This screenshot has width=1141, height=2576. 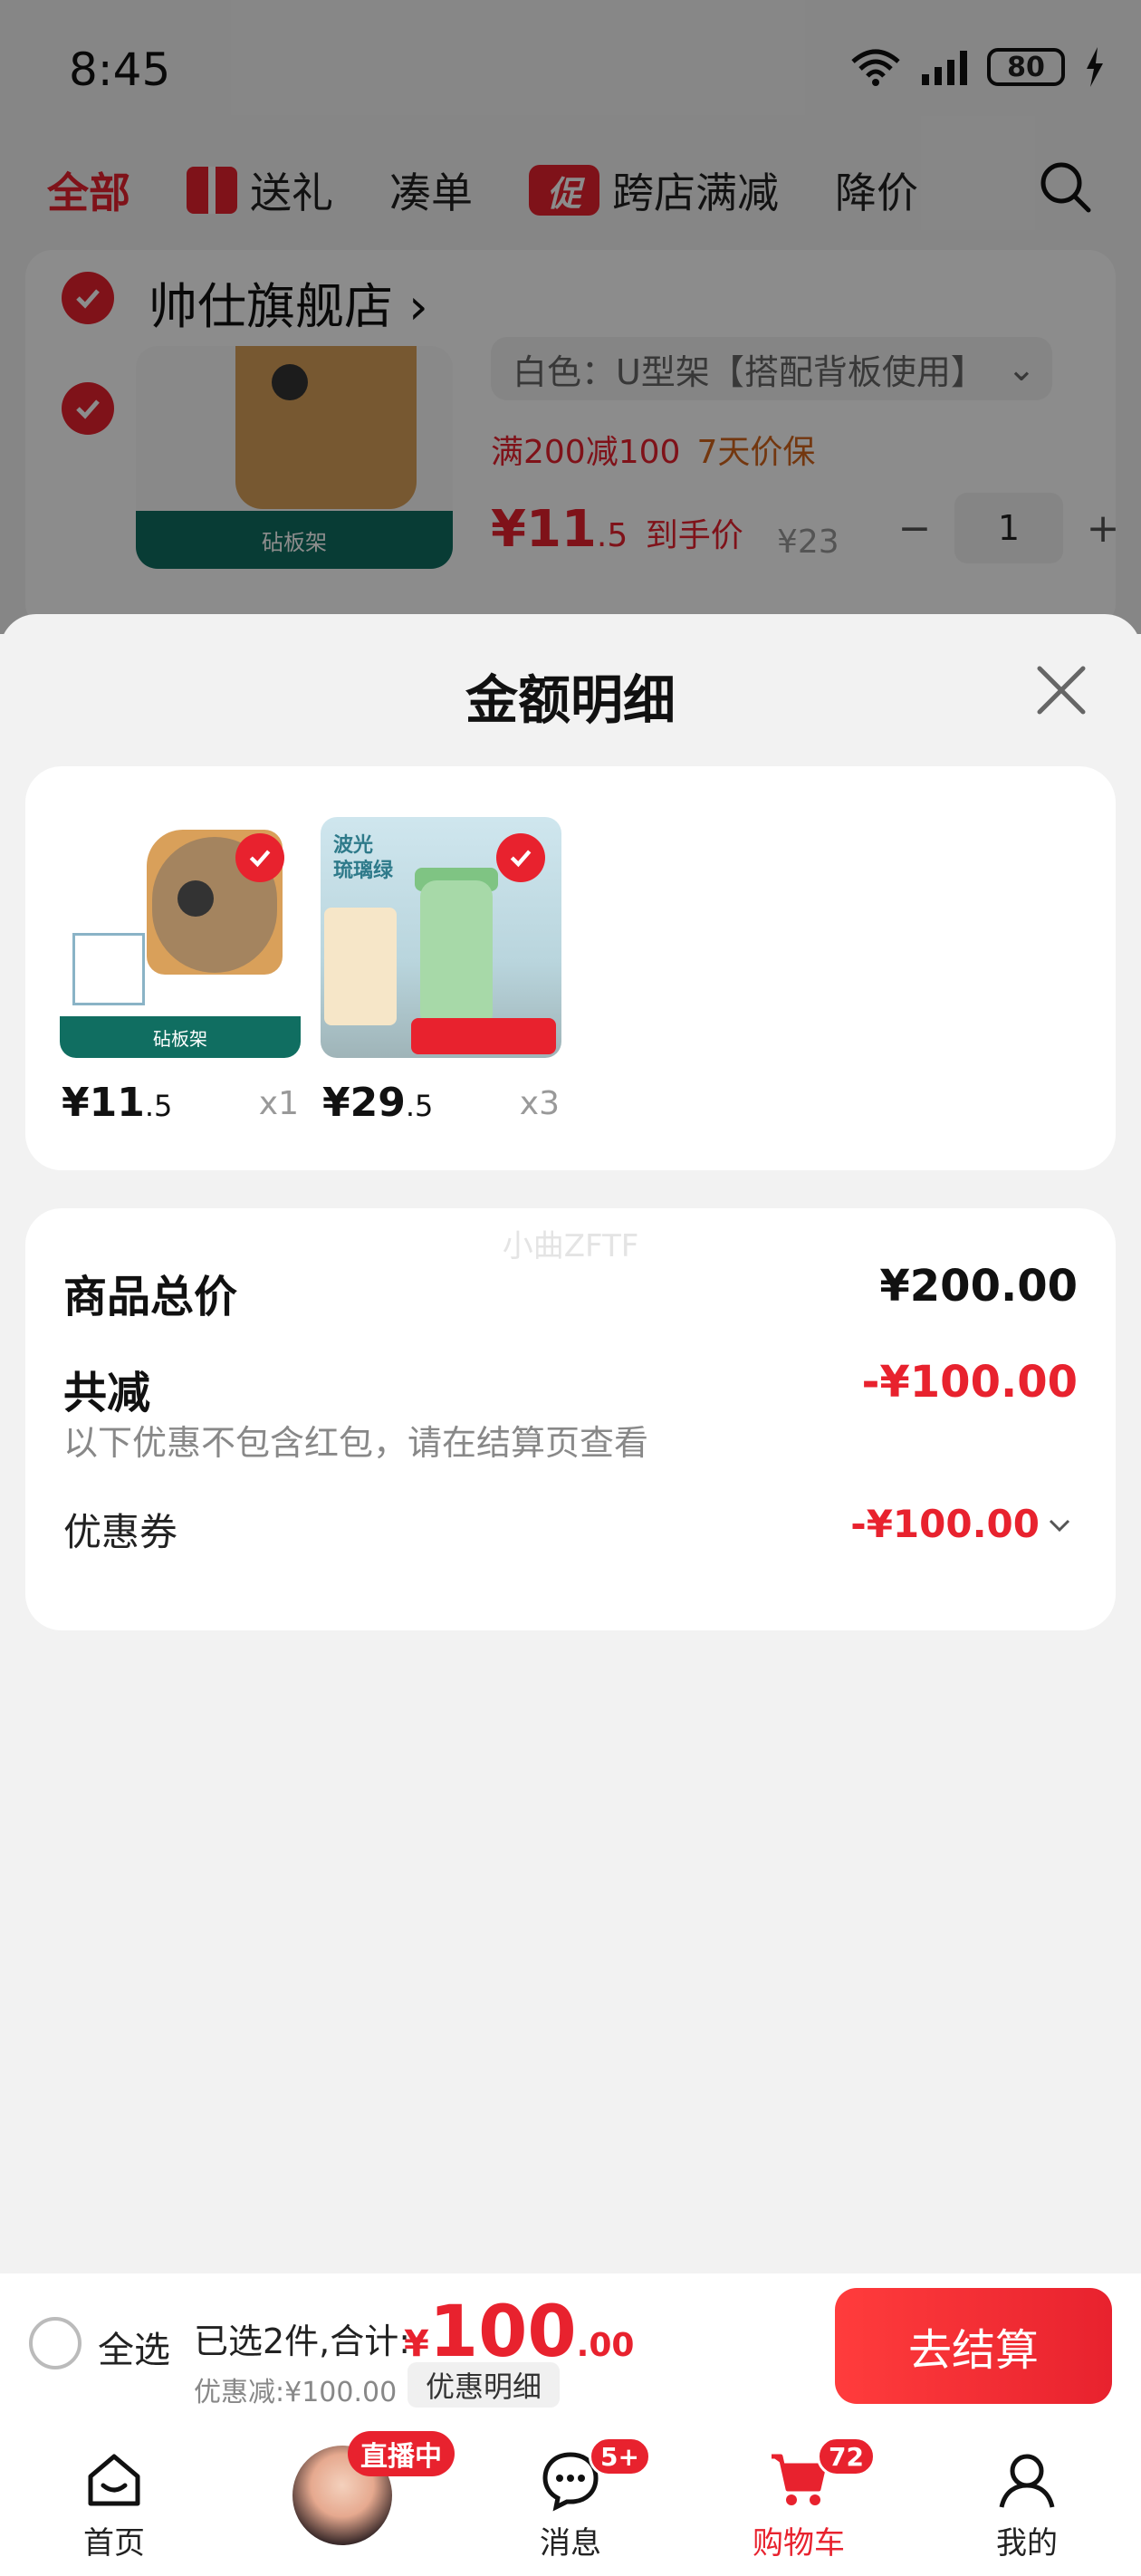 I want to click on reduce-note: 以下优惠不包含红包，请在结算页查看, so click(x=356, y=1443).